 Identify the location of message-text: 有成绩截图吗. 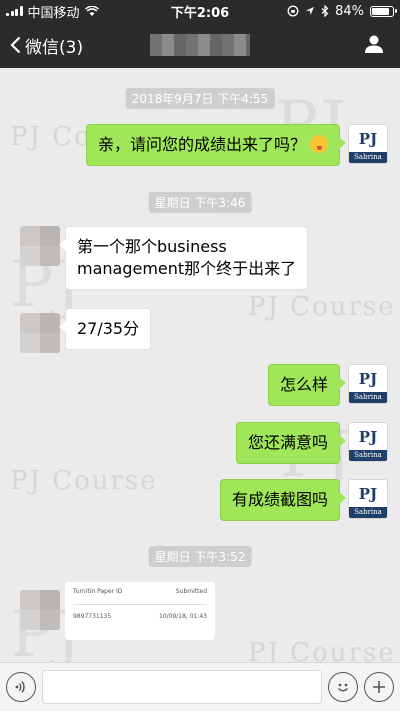
(279, 499).